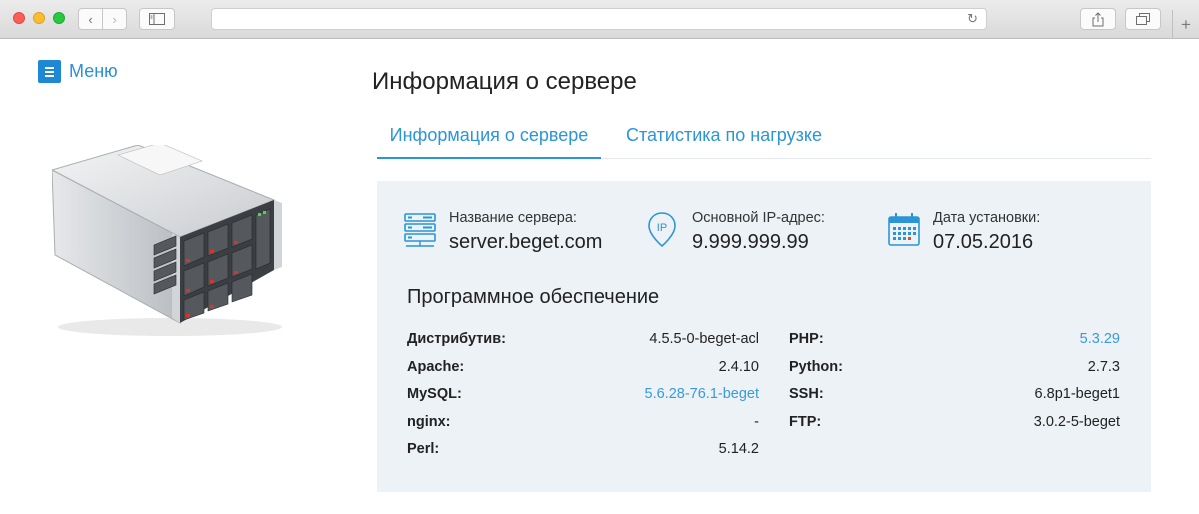  I want to click on software-value: 5.14.2, so click(738, 449).